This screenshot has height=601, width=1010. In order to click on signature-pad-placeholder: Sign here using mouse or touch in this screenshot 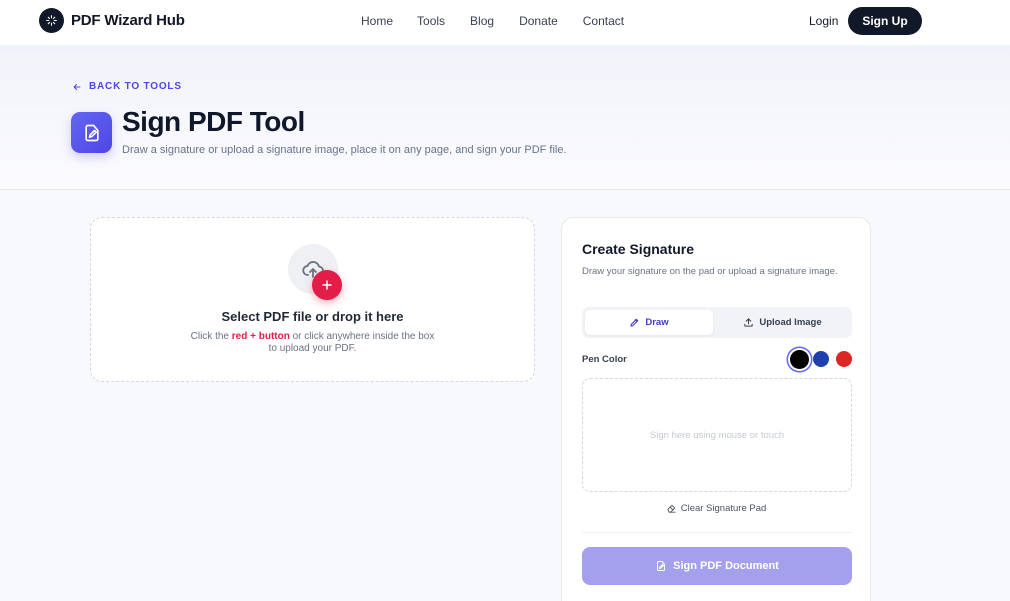, I will do `click(717, 435)`.